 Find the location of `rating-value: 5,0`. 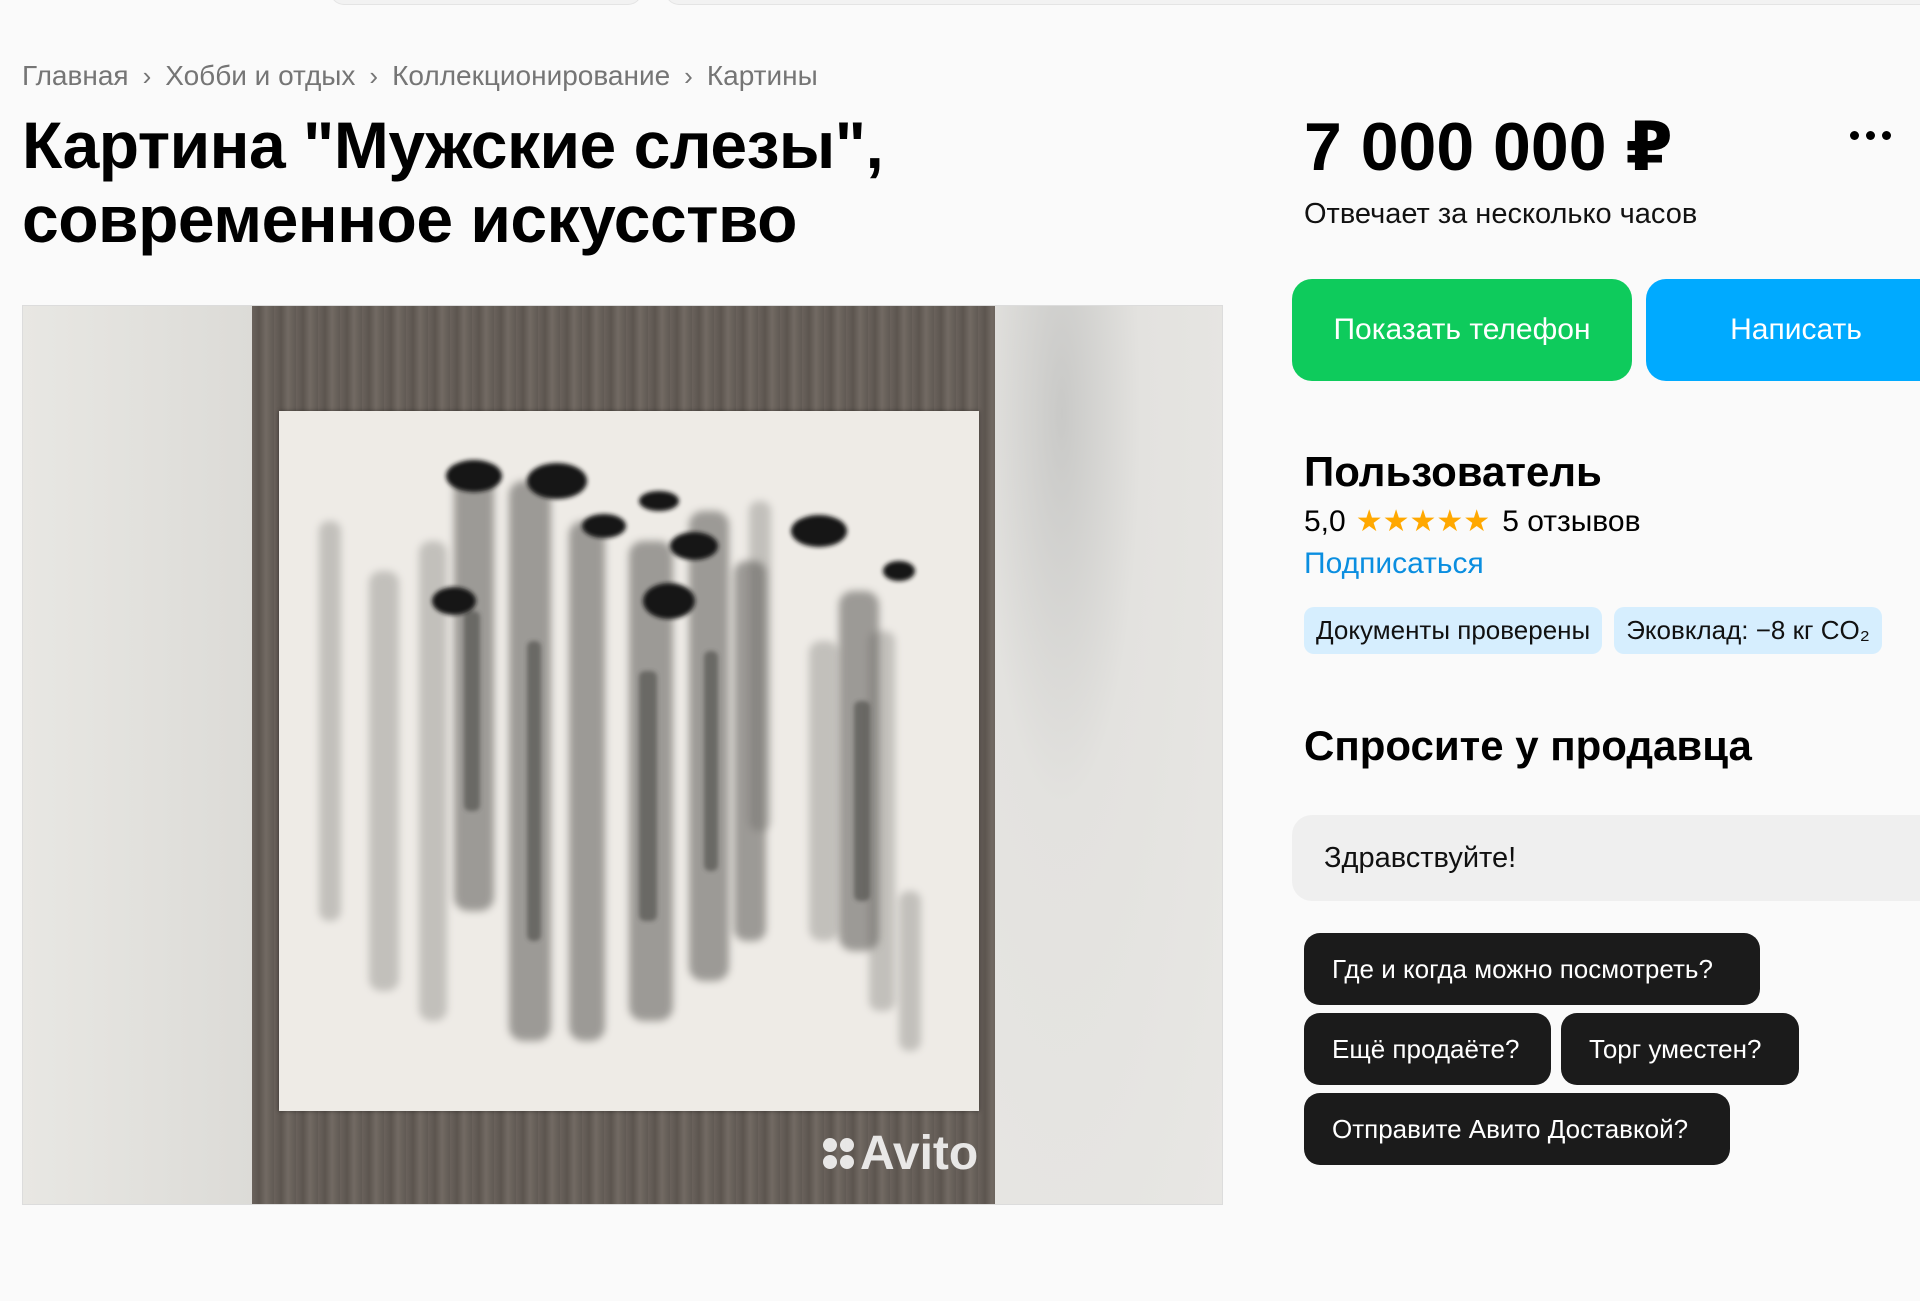

rating-value: 5,0 is located at coordinates (1325, 521).